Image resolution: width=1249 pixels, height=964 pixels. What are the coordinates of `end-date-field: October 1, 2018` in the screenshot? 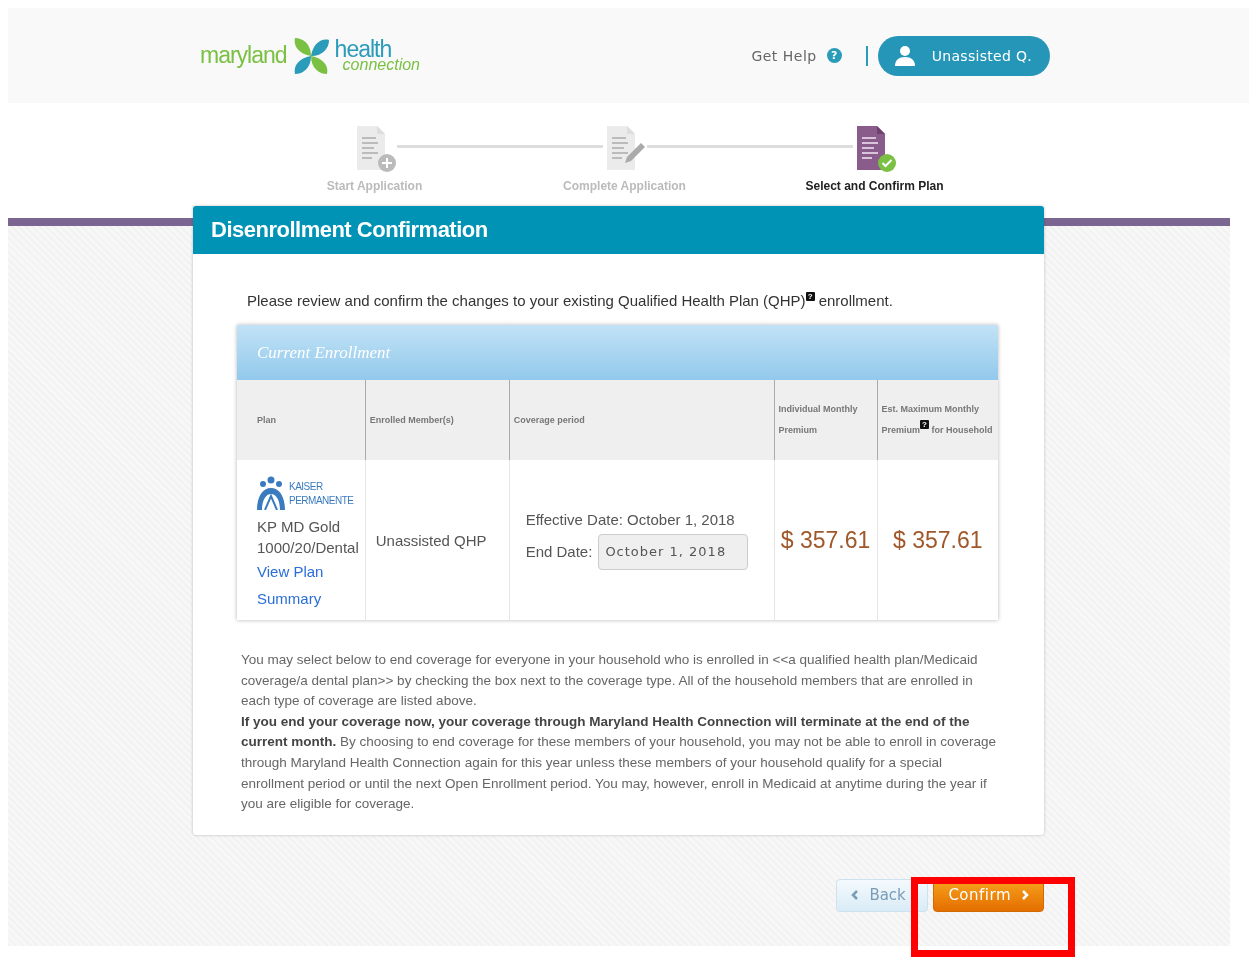 It's located at (673, 551).